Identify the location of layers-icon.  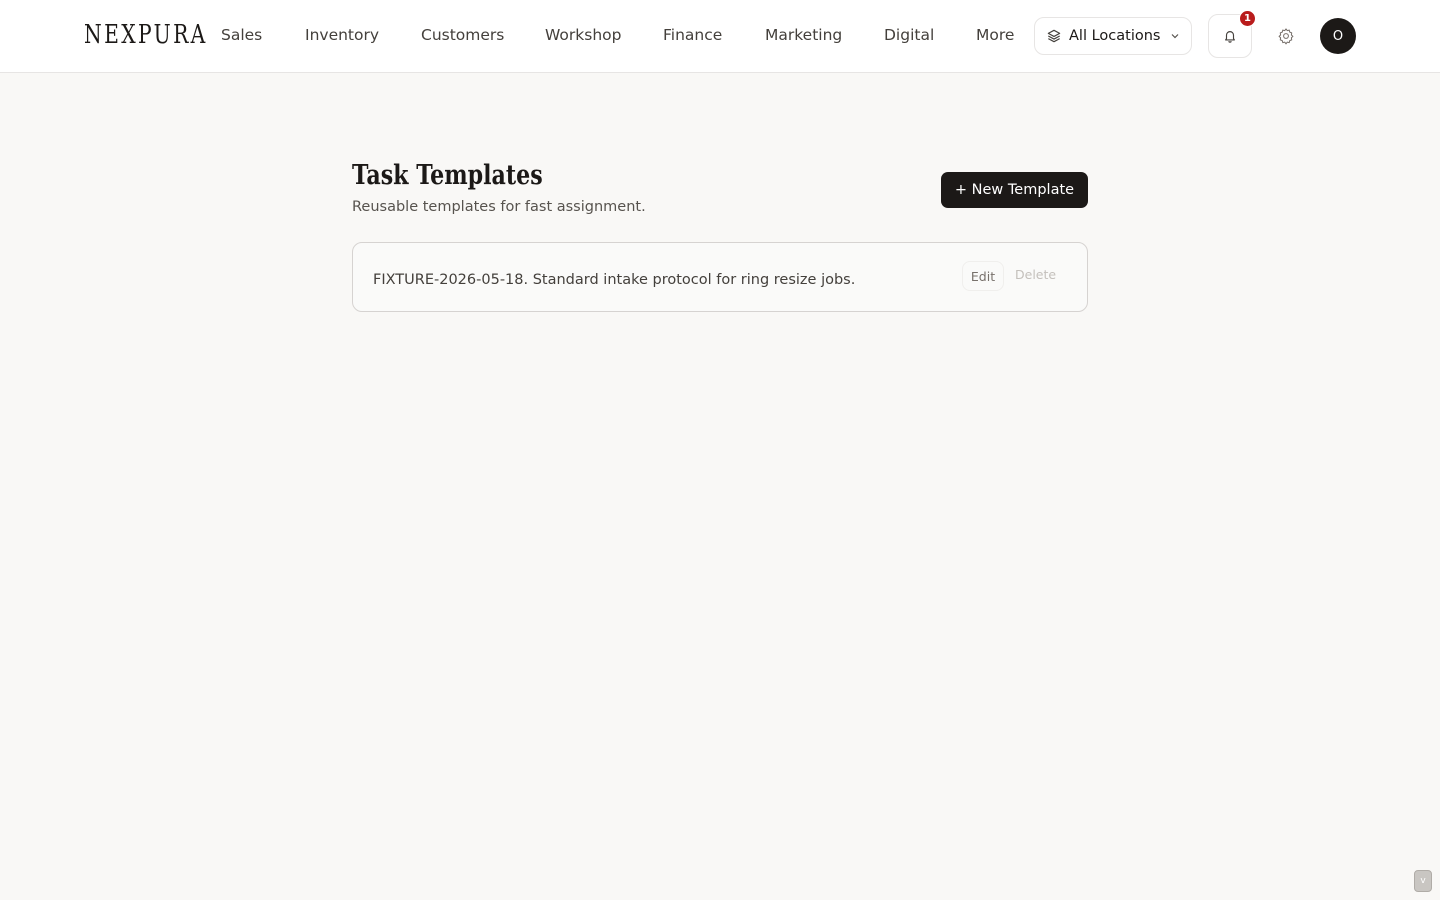
(1054, 36).